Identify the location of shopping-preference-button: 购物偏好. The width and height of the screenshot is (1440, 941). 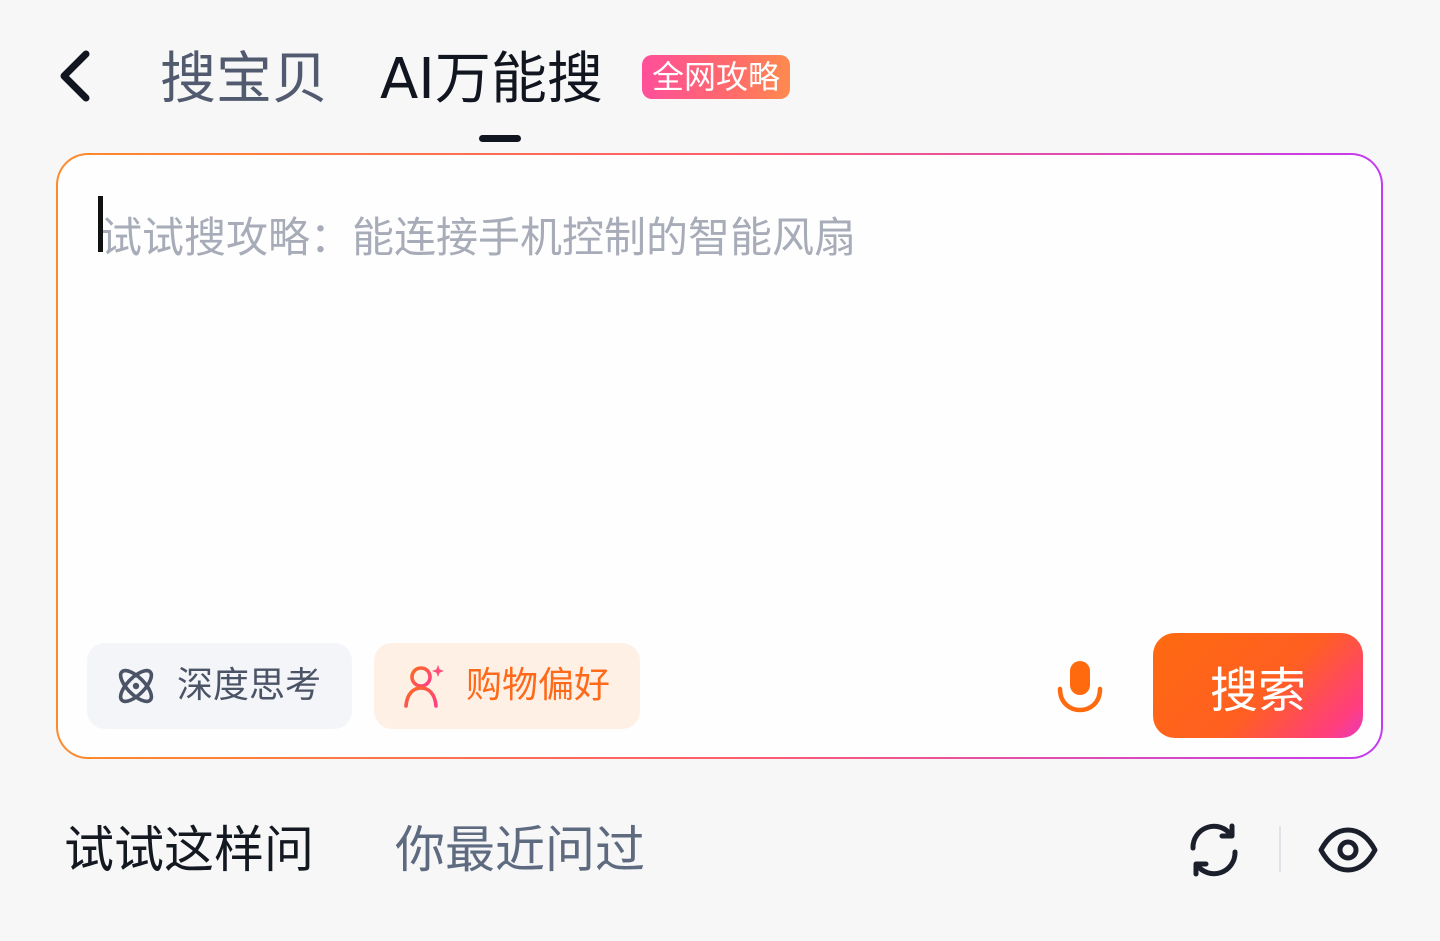
(507, 686).